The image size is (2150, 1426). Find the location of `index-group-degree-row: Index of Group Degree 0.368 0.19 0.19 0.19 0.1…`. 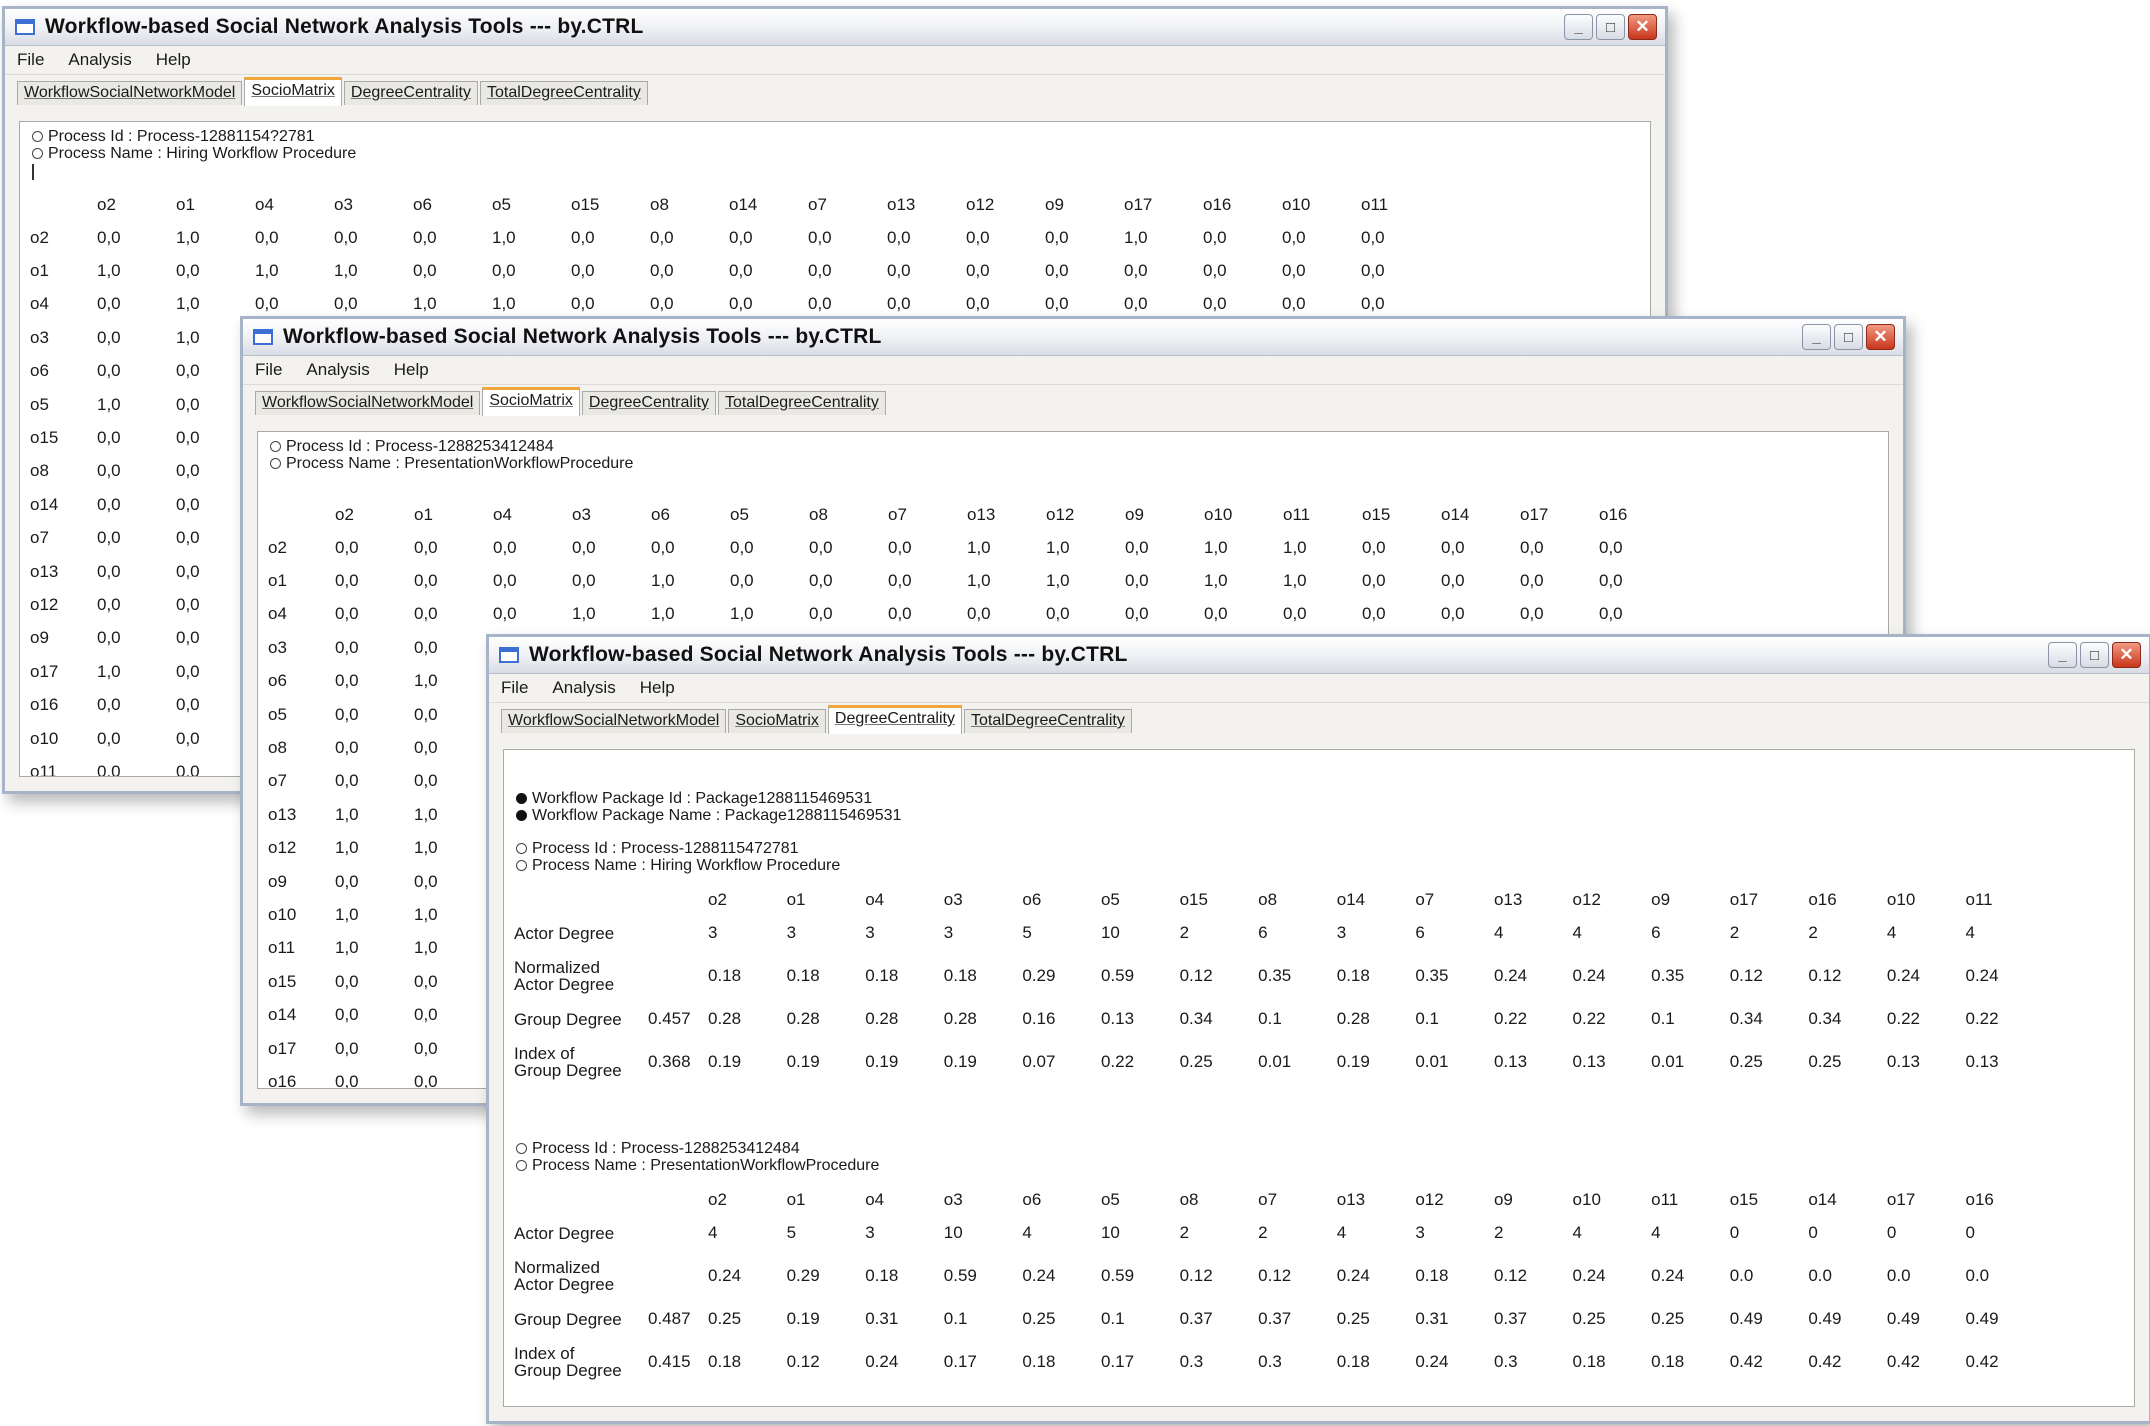

index-group-degree-row: Index of Group Degree 0.368 0.19 0.19 0.19 0.1… is located at coordinates (1279, 1062).